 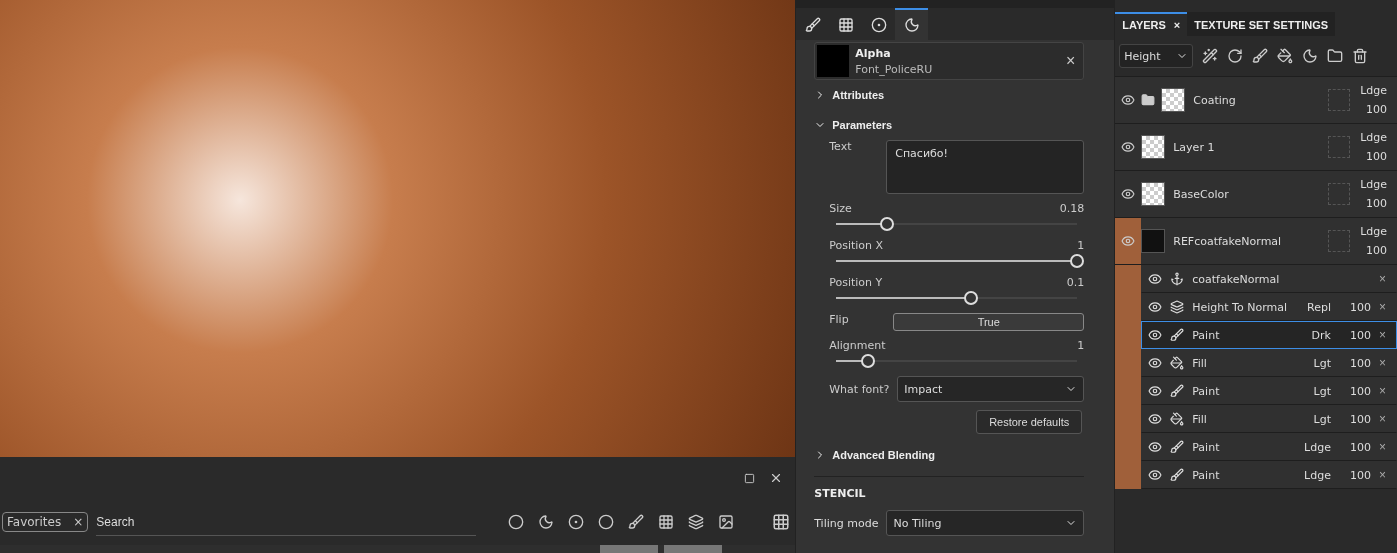 What do you see at coordinates (985, 523) in the screenshot?
I see `tiling-dropdown: No Tiling` at bounding box center [985, 523].